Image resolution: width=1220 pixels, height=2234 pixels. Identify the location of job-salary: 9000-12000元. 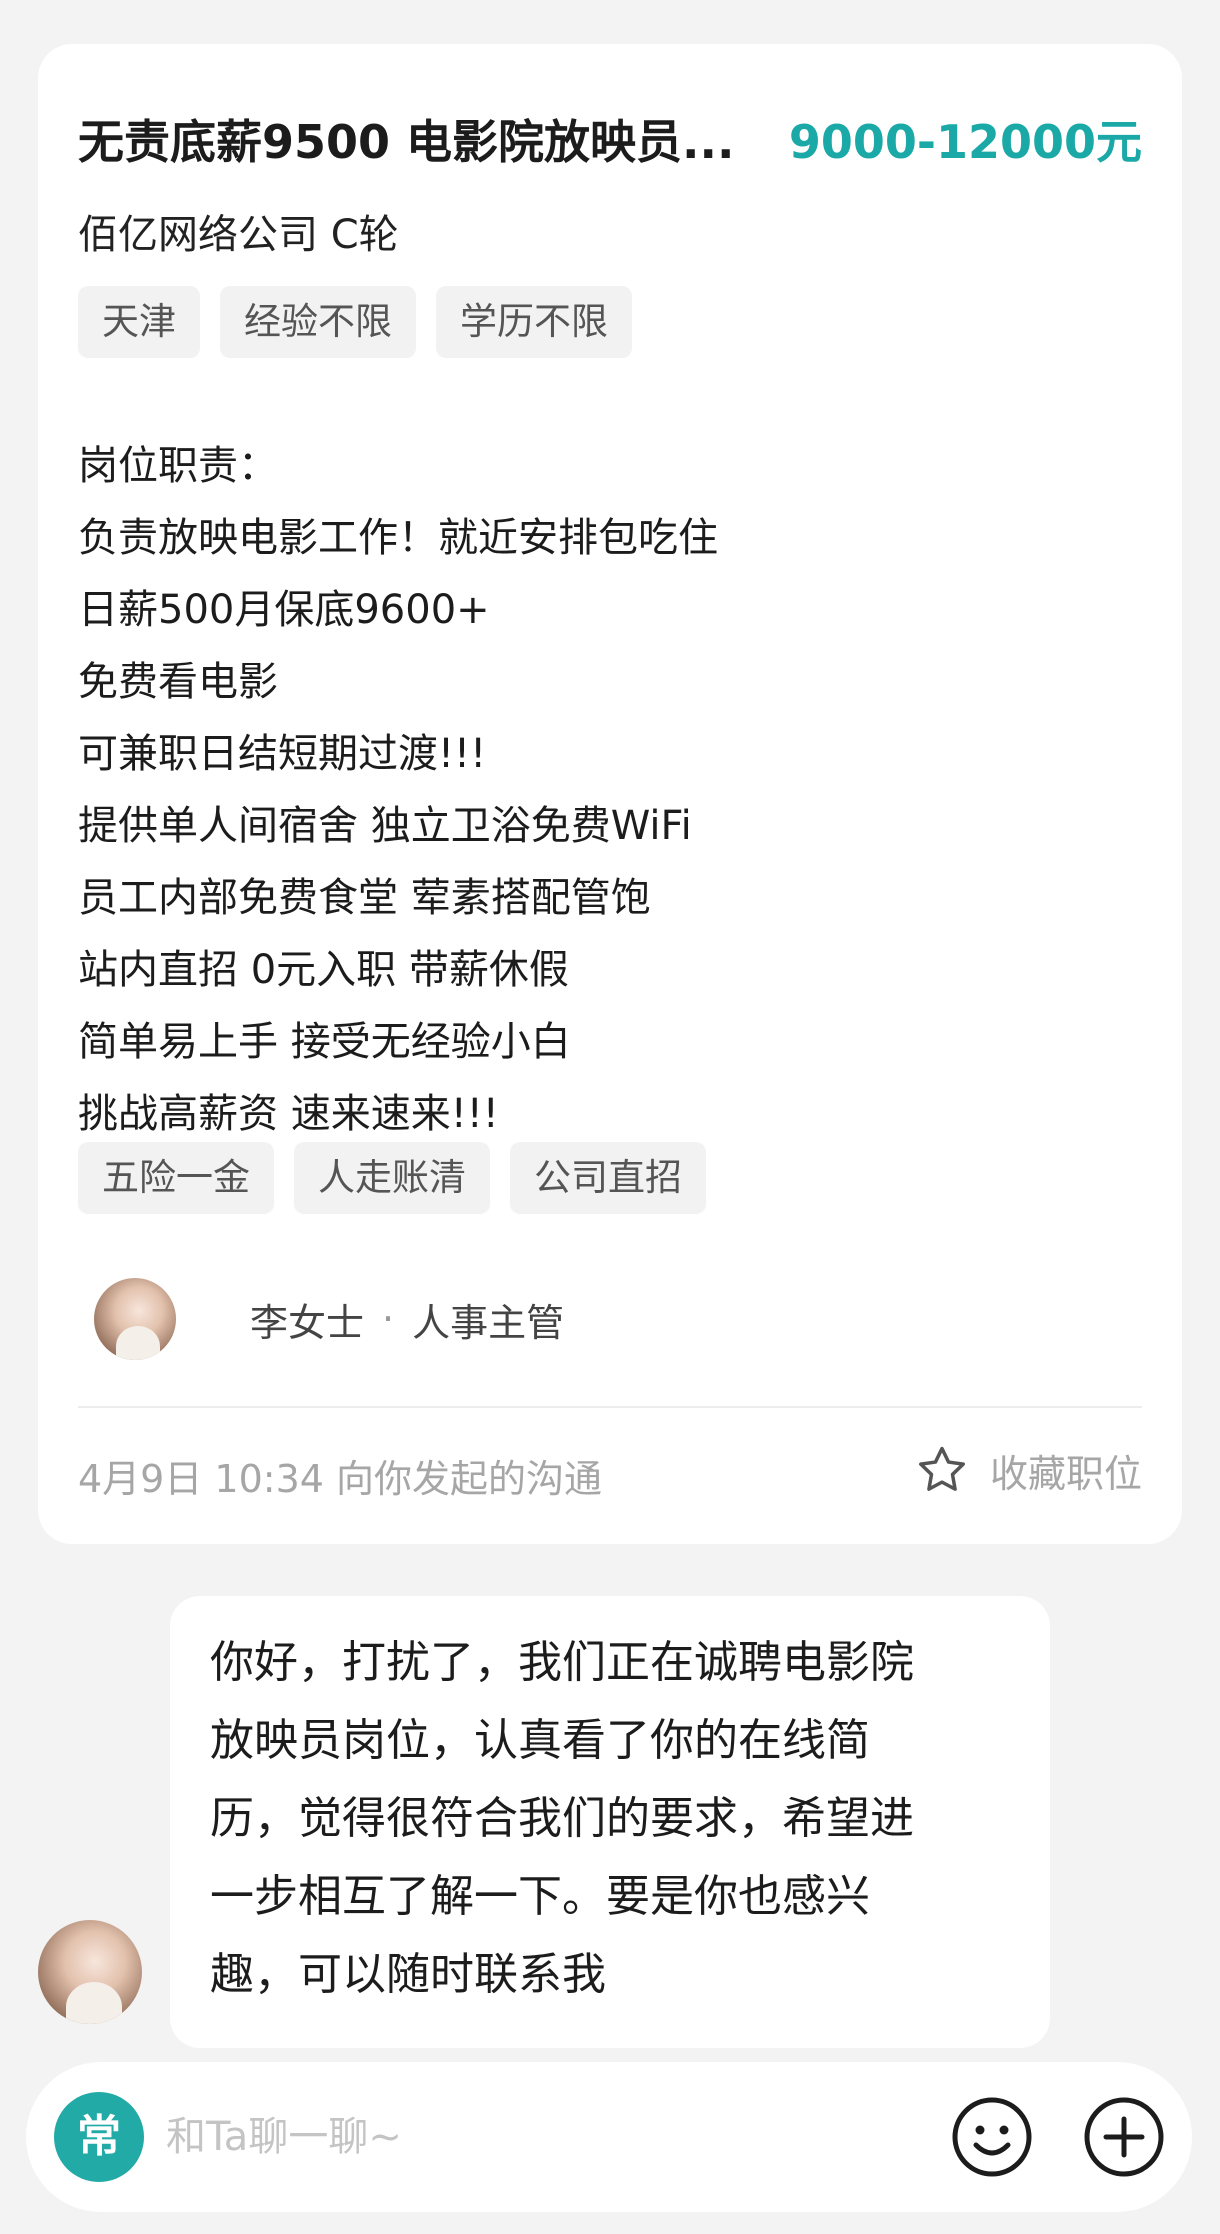
(965, 142).